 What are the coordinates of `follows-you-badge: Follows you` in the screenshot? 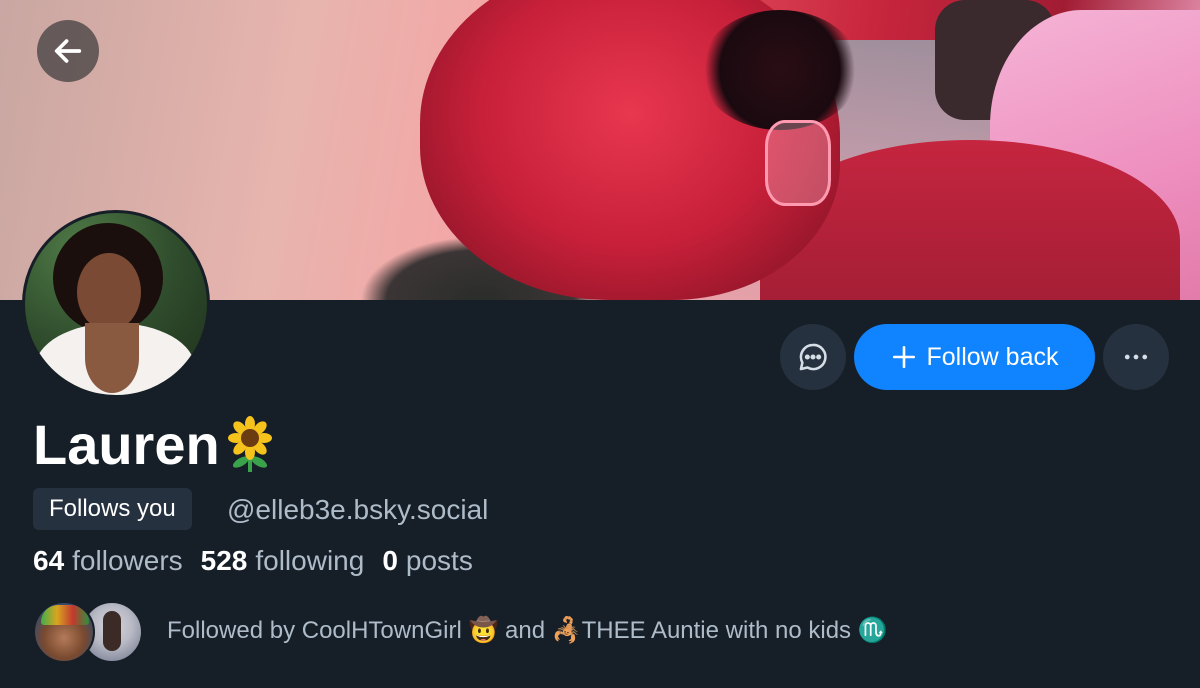 It's located at (112, 509).